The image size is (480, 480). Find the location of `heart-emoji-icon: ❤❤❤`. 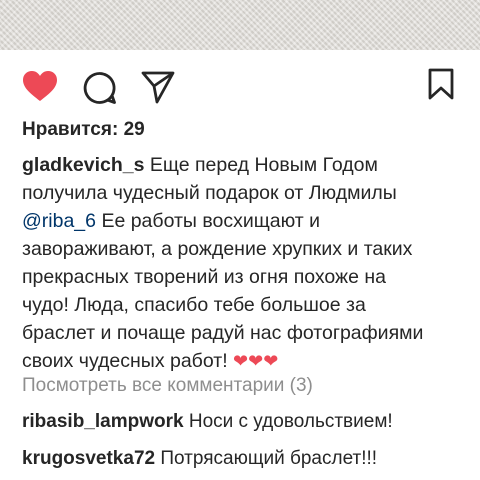

heart-emoji-icon: ❤❤❤ is located at coordinates (256, 361).